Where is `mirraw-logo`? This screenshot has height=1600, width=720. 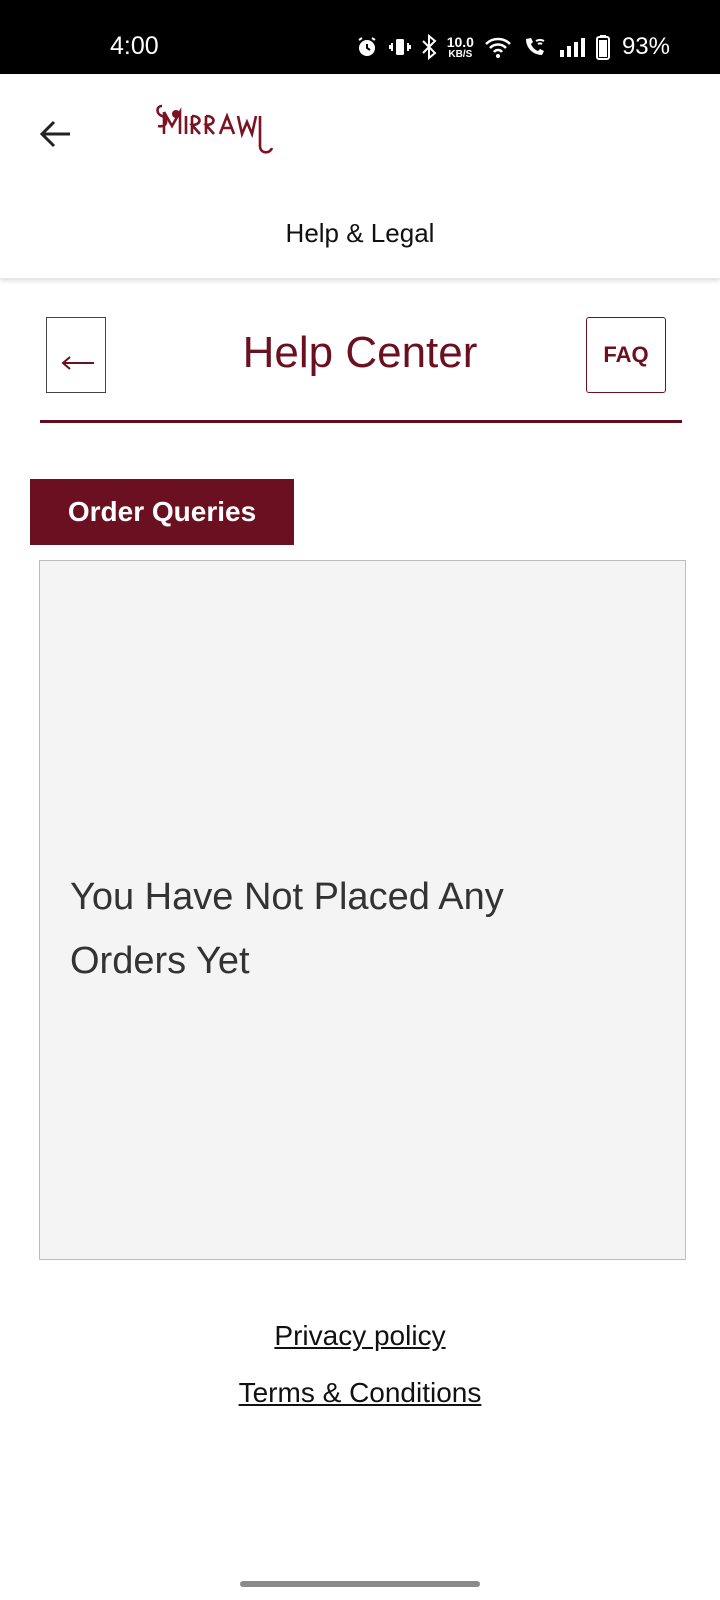
mirraw-logo is located at coordinates (220, 129).